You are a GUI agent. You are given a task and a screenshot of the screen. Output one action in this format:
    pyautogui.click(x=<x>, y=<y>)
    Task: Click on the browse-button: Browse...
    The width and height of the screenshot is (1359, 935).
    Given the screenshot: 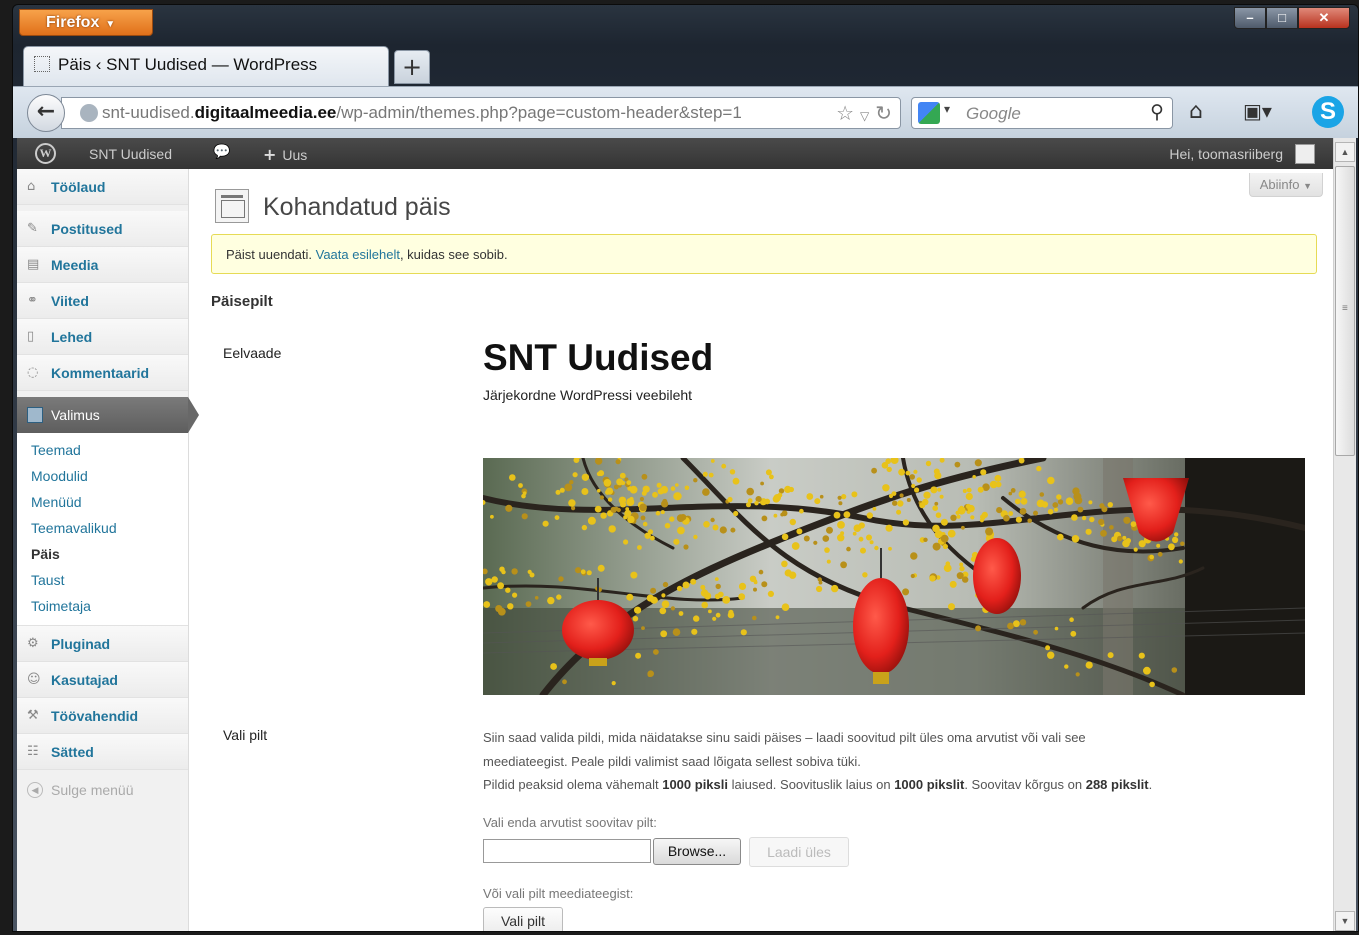 What is the action you would take?
    pyautogui.click(x=697, y=851)
    